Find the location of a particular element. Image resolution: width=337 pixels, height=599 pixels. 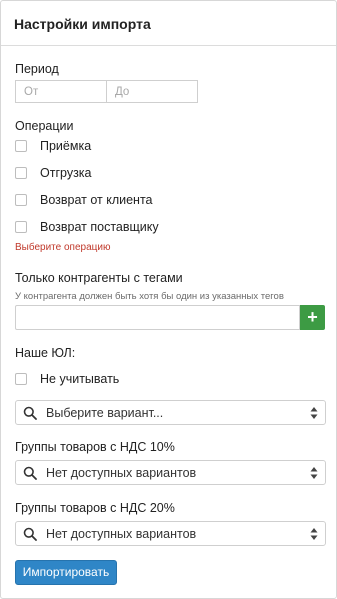

vat20-groups-select: Нет доступных вариантов is located at coordinates (170, 533).